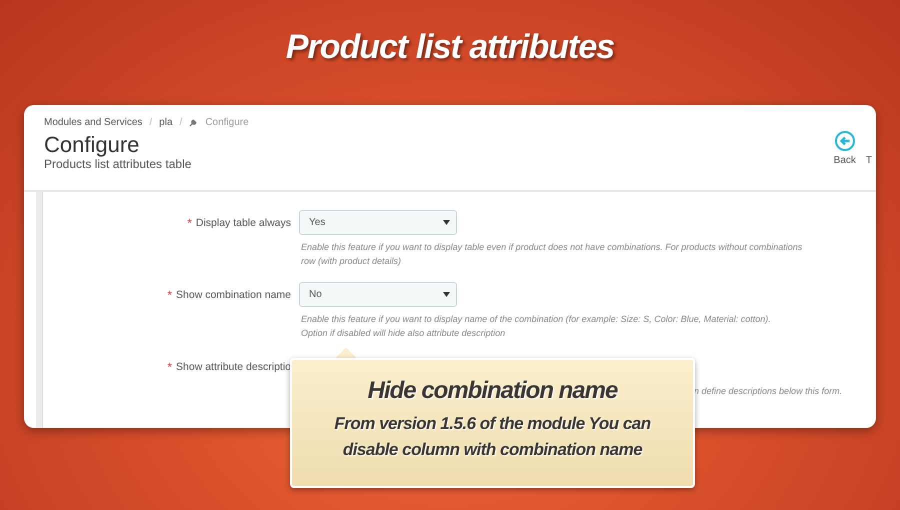 Image resolution: width=900 pixels, height=510 pixels. What do you see at coordinates (845, 160) in the screenshot?
I see `back-button: Back` at bounding box center [845, 160].